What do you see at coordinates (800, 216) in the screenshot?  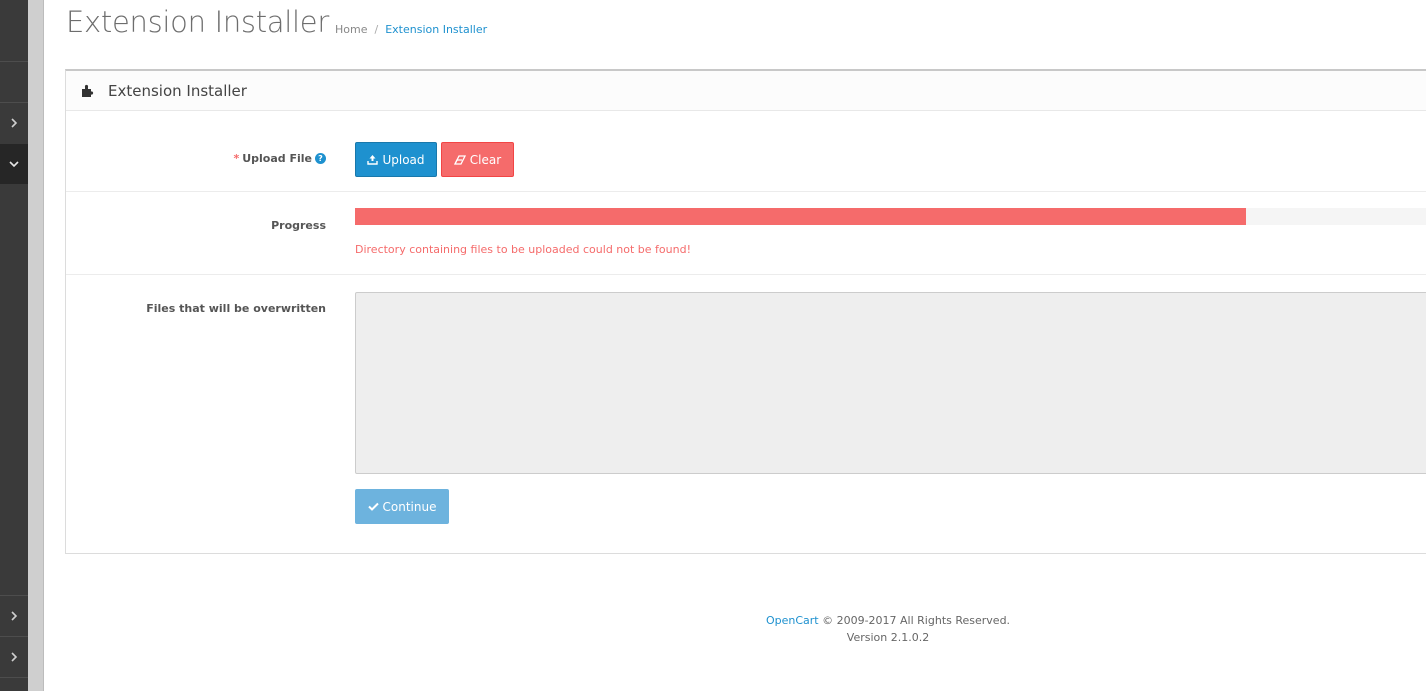 I see `progress-bar-fill` at bounding box center [800, 216].